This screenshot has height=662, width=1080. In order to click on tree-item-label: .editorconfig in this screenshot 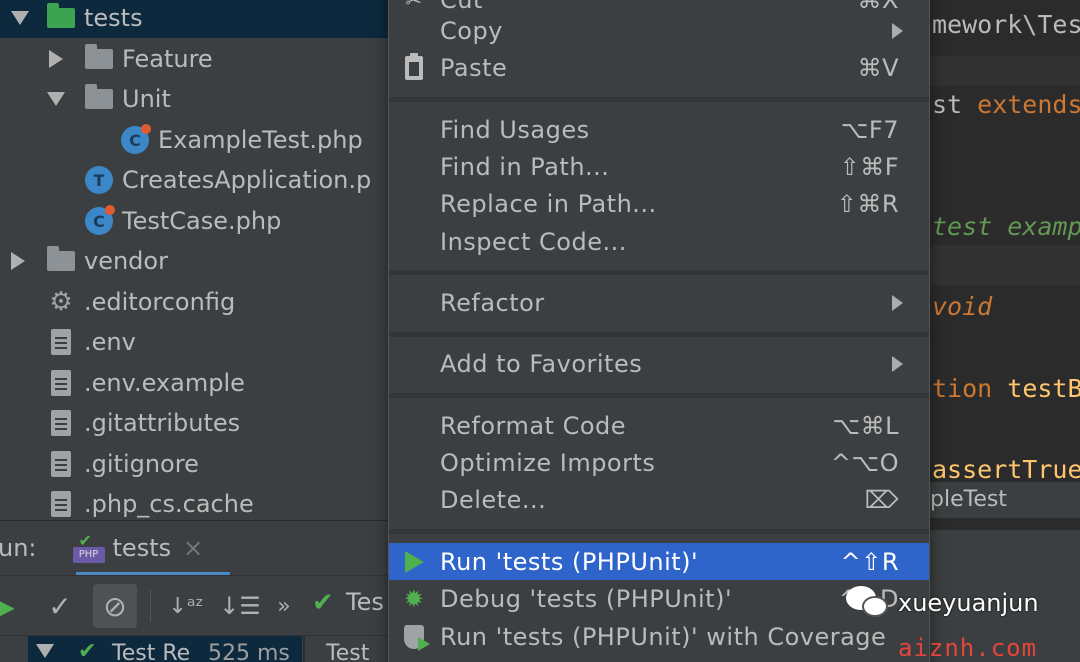, I will do `click(160, 302)`.